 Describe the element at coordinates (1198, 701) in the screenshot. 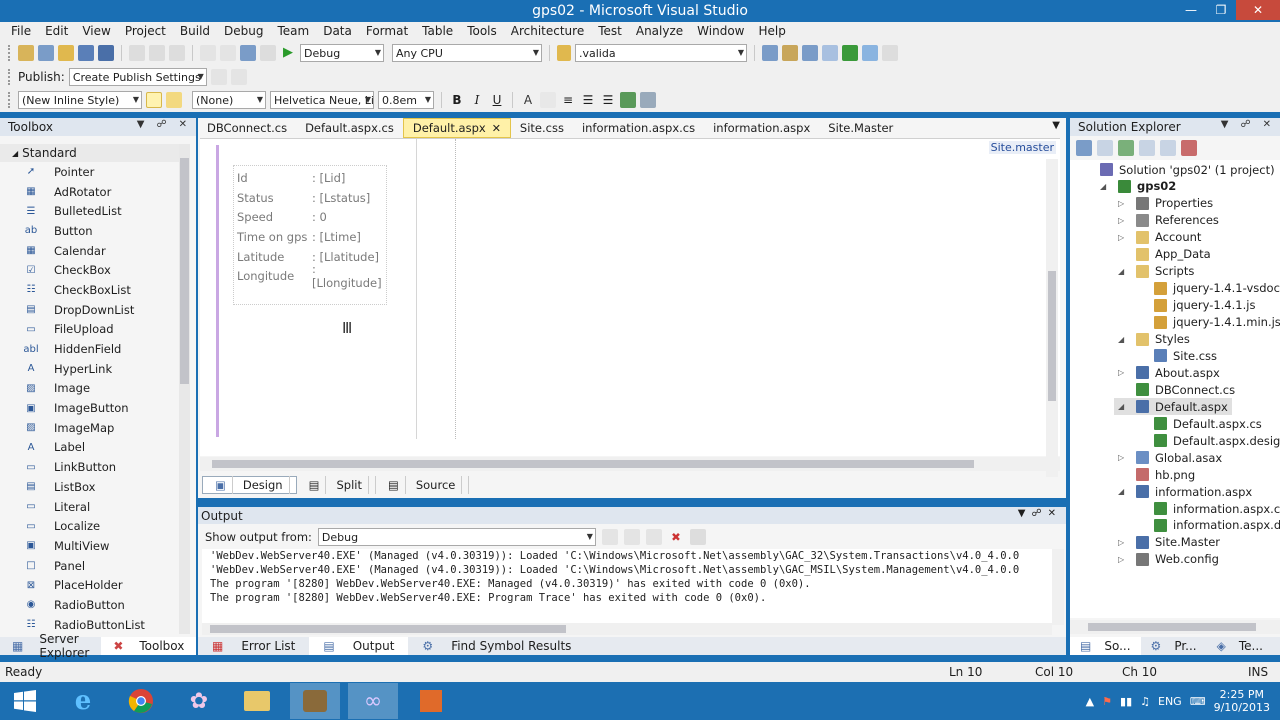

I see `keyboard-icon: ⌨` at that location.